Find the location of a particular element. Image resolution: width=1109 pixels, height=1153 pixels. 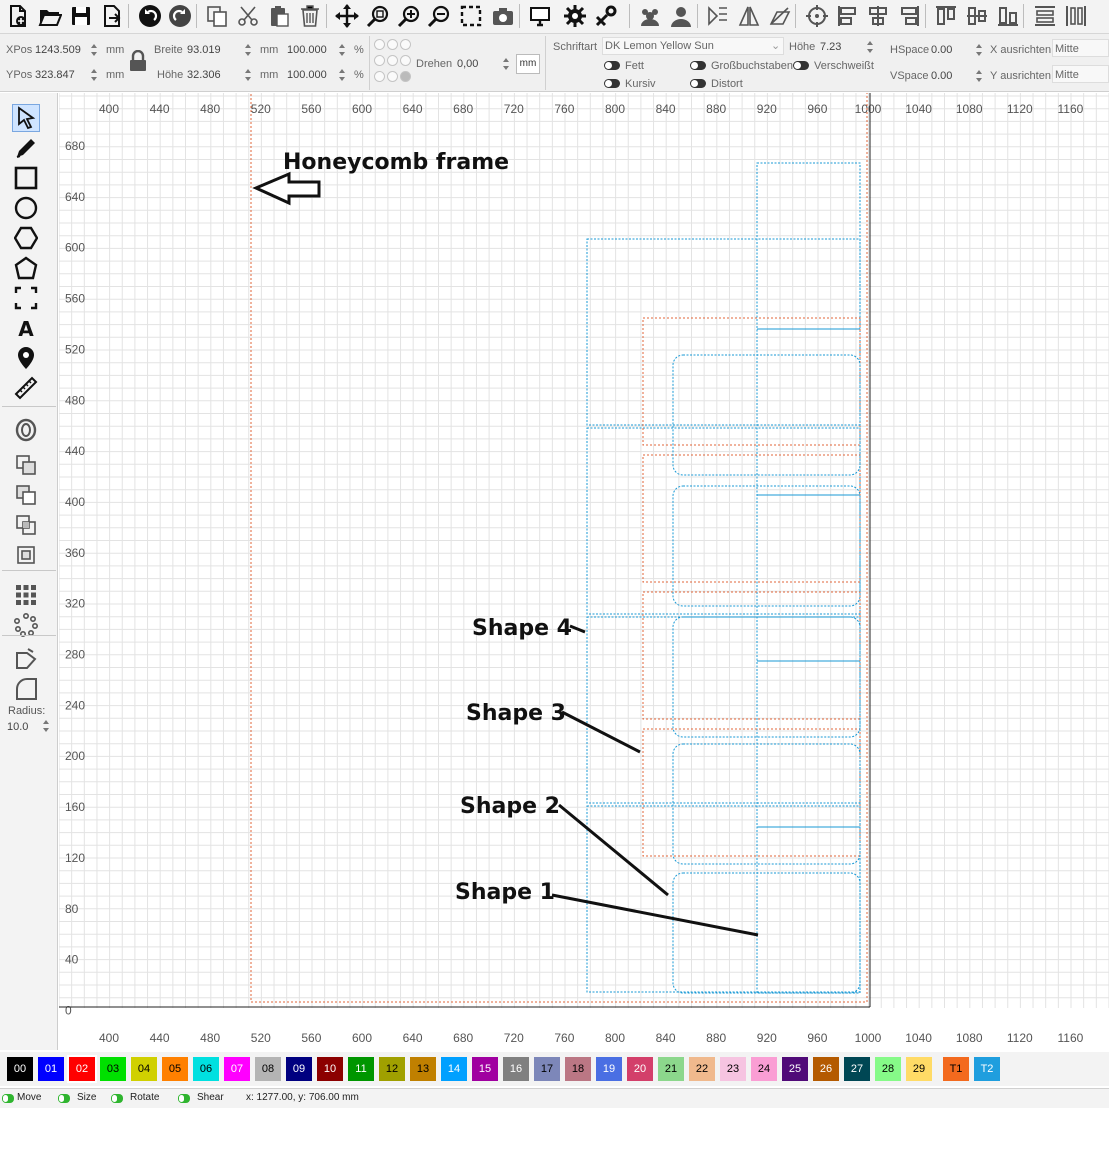

monitor-icon is located at coordinates (540, 16).